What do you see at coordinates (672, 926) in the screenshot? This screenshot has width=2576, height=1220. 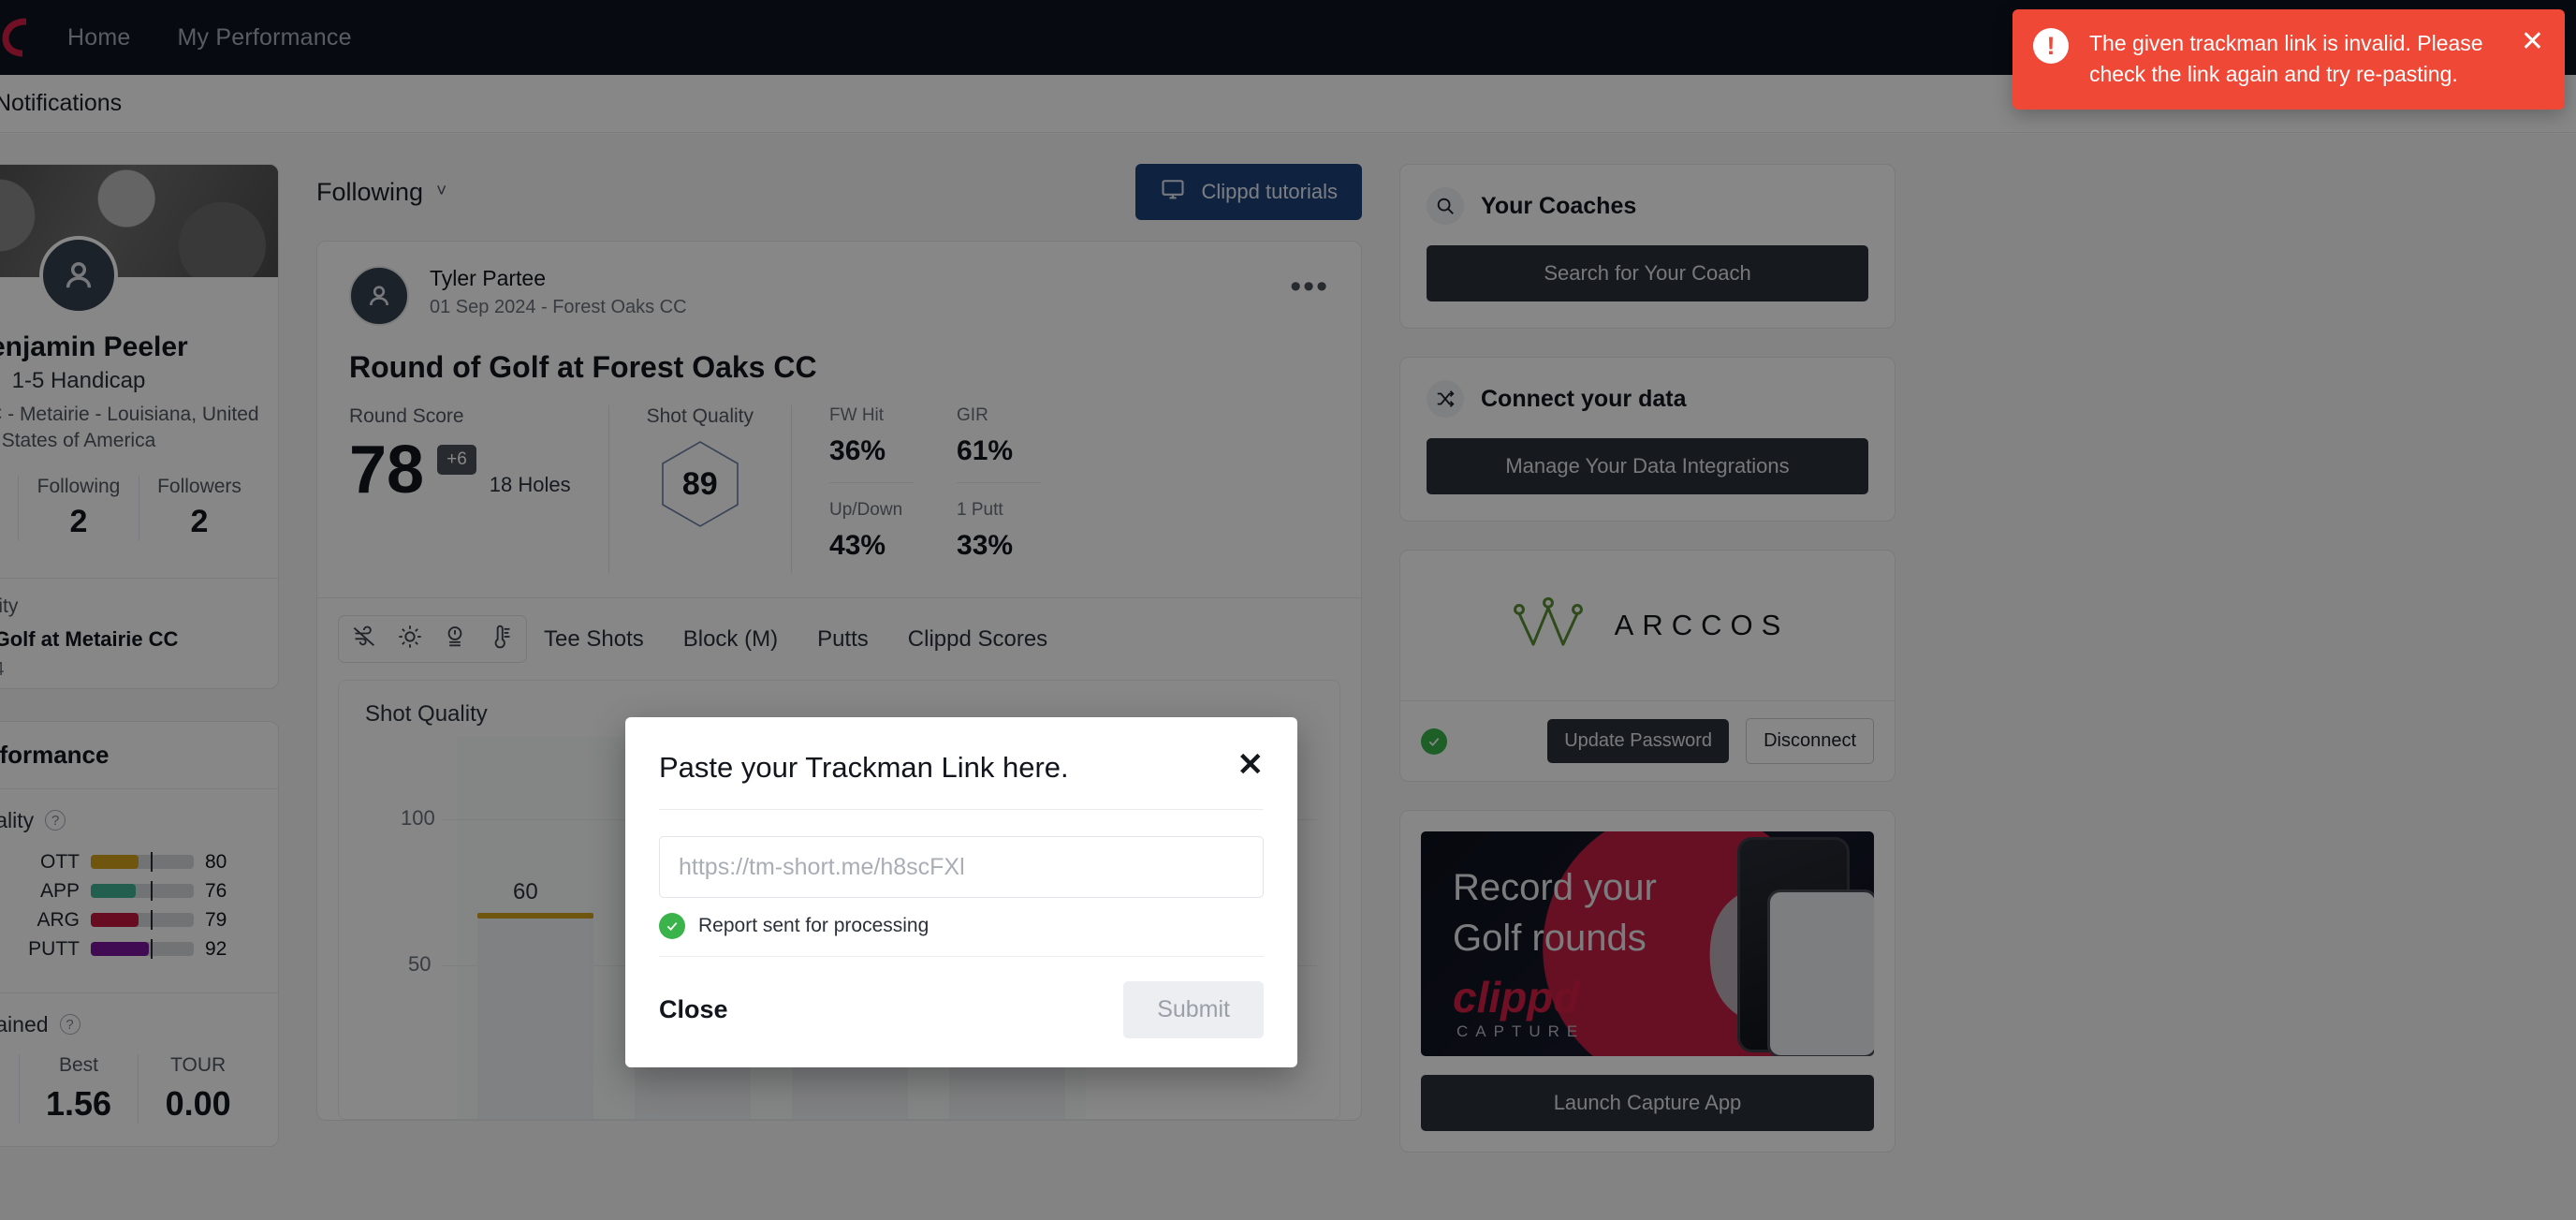 I see `check-circle-icon` at bounding box center [672, 926].